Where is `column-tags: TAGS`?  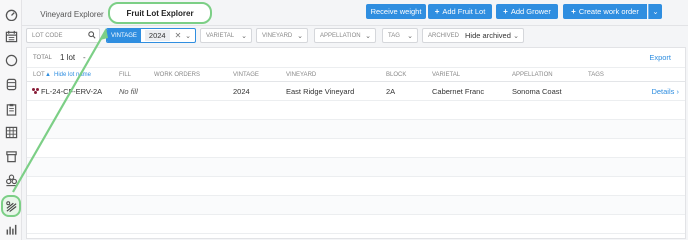
column-tags: TAGS is located at coordinates (596, 75).